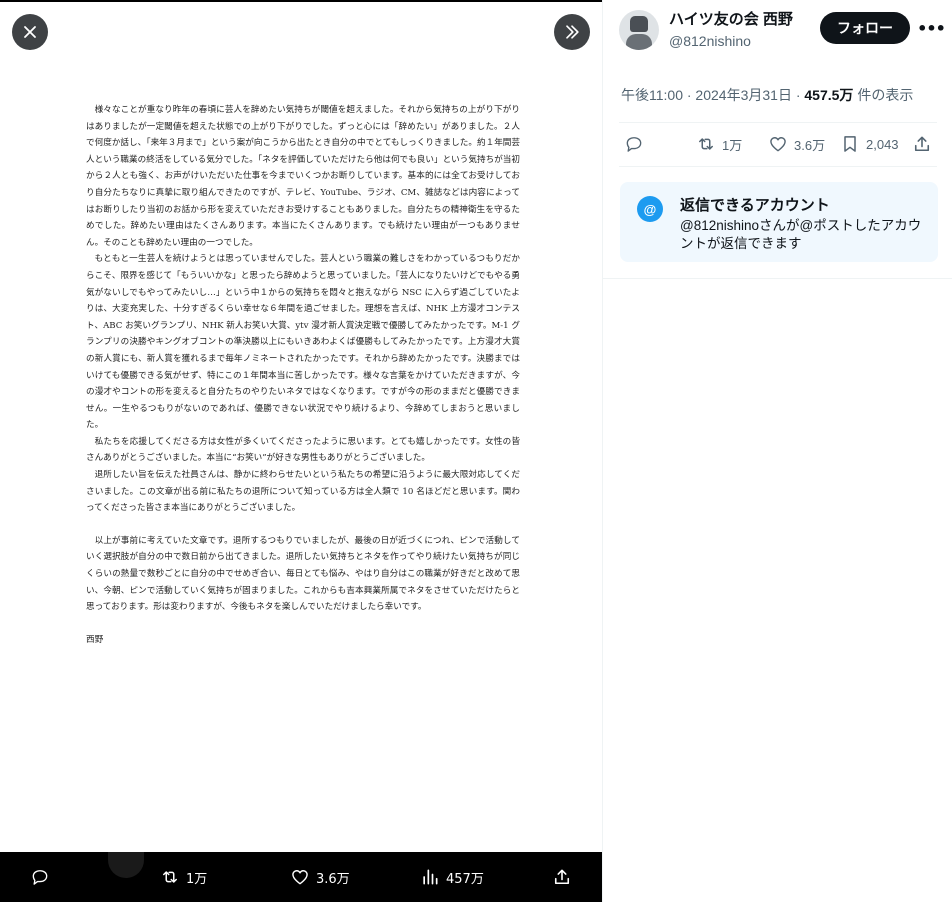  Describe the element at coordinates (801, 234) in the screenshot. I see `reply-restriction-text: @812nishinoさんが@ポストしたアカウントが返信できます` at that location.